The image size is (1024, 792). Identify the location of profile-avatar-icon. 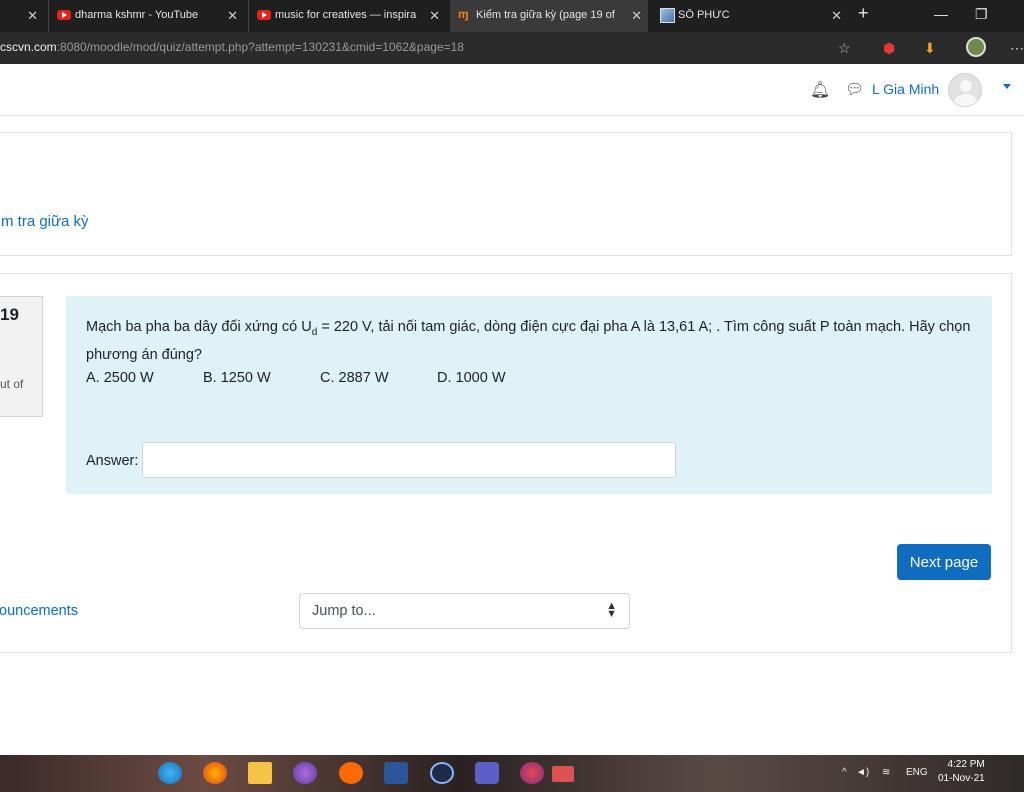
(976, 47).